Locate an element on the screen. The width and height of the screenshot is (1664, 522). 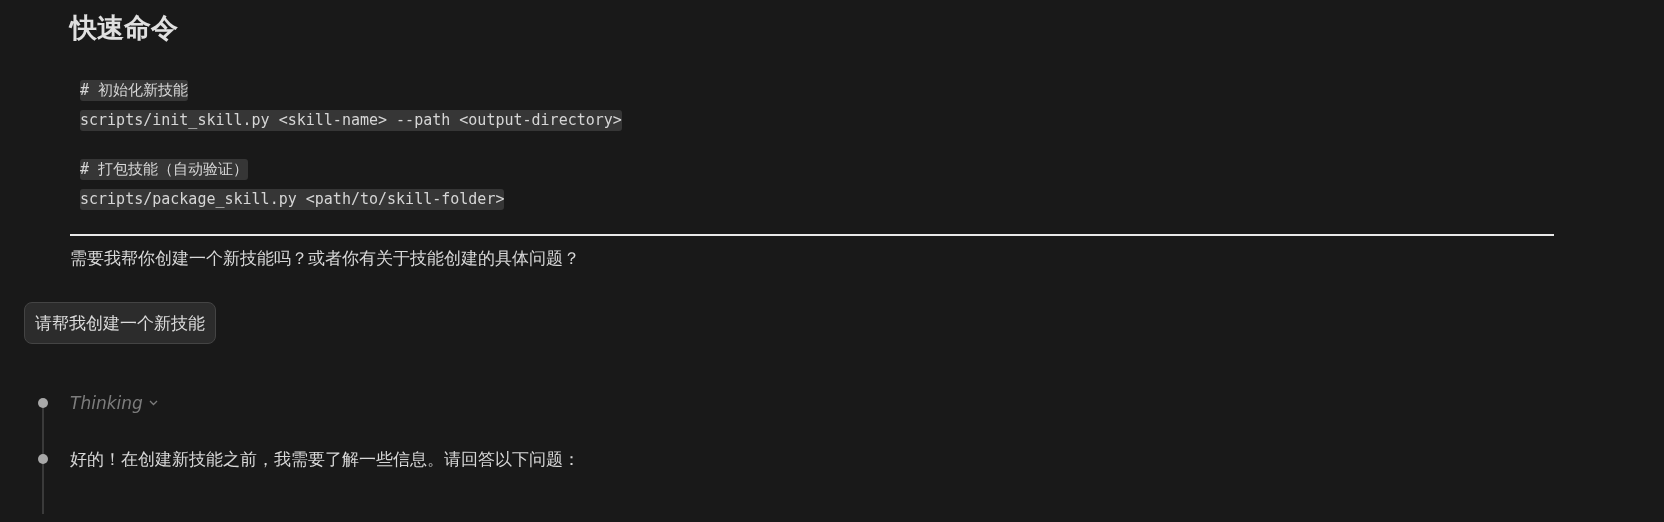
thinking-toggle: Thinking is located at coordinates (114, 403).